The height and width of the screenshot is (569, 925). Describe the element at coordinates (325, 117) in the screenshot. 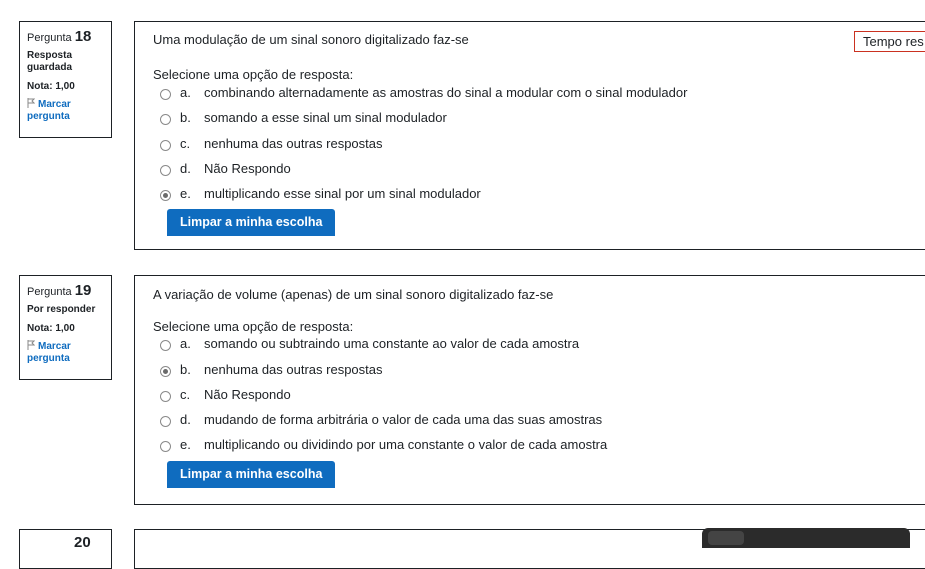

I see `option-text: somando a esse sinal um sinal modulador` at that location.